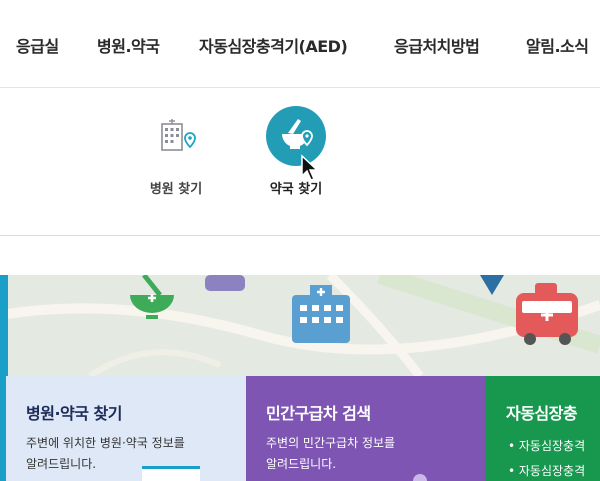  What do you see at coordinates (273, 45) in the screenshot?
I see `nav-item-aed: 자동심장충격기(AED)` at bounding box center [273, 45].